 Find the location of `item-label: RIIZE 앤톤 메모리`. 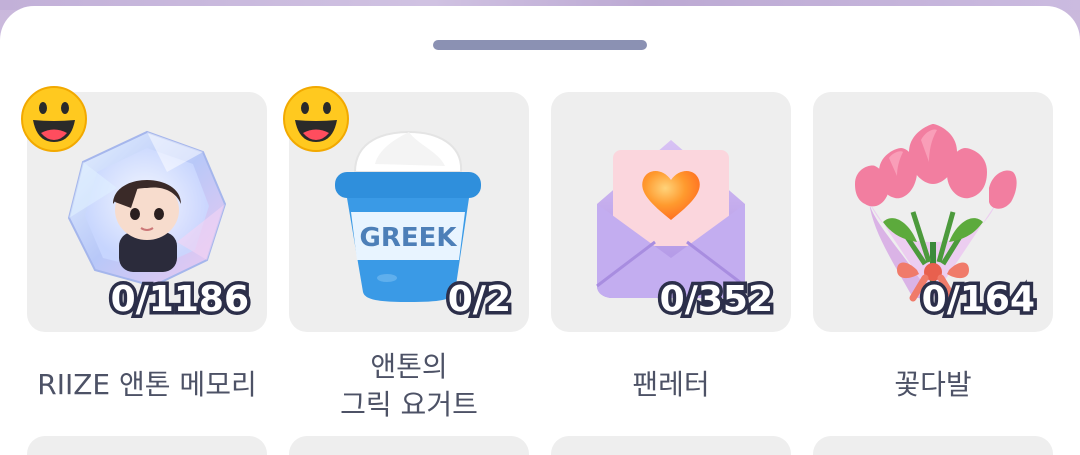

item-label: RIIZE 앤톤 메모리 is located at coordinates (147, 384).